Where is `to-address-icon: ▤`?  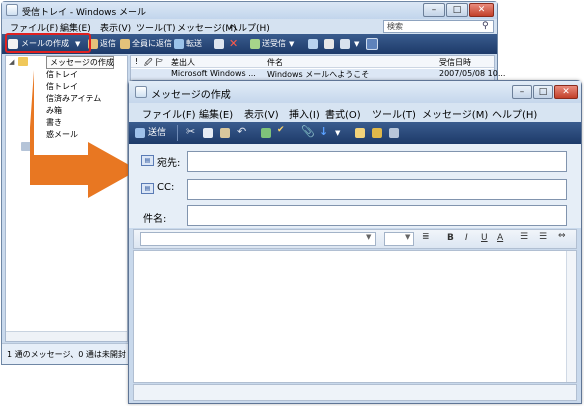
to-address-icon: ▤ is located at coordinates (147, 160).